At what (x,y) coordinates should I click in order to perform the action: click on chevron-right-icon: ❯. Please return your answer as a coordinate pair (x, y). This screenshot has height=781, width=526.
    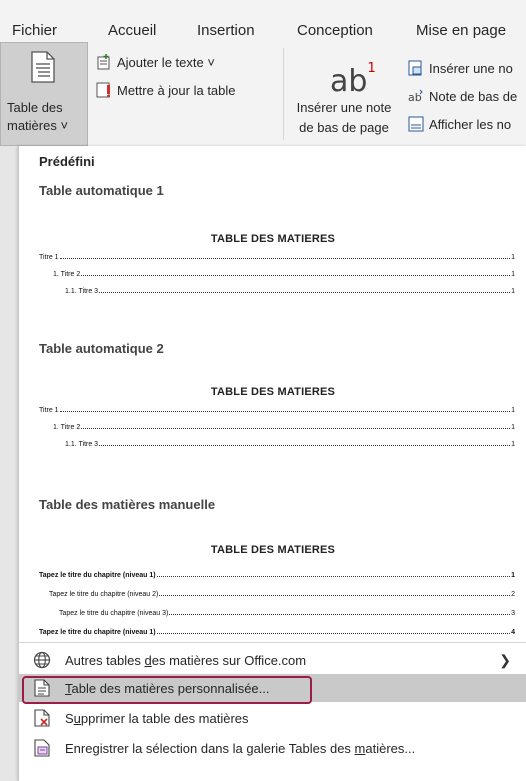
    Looking at the image, I should click on (505, 659).